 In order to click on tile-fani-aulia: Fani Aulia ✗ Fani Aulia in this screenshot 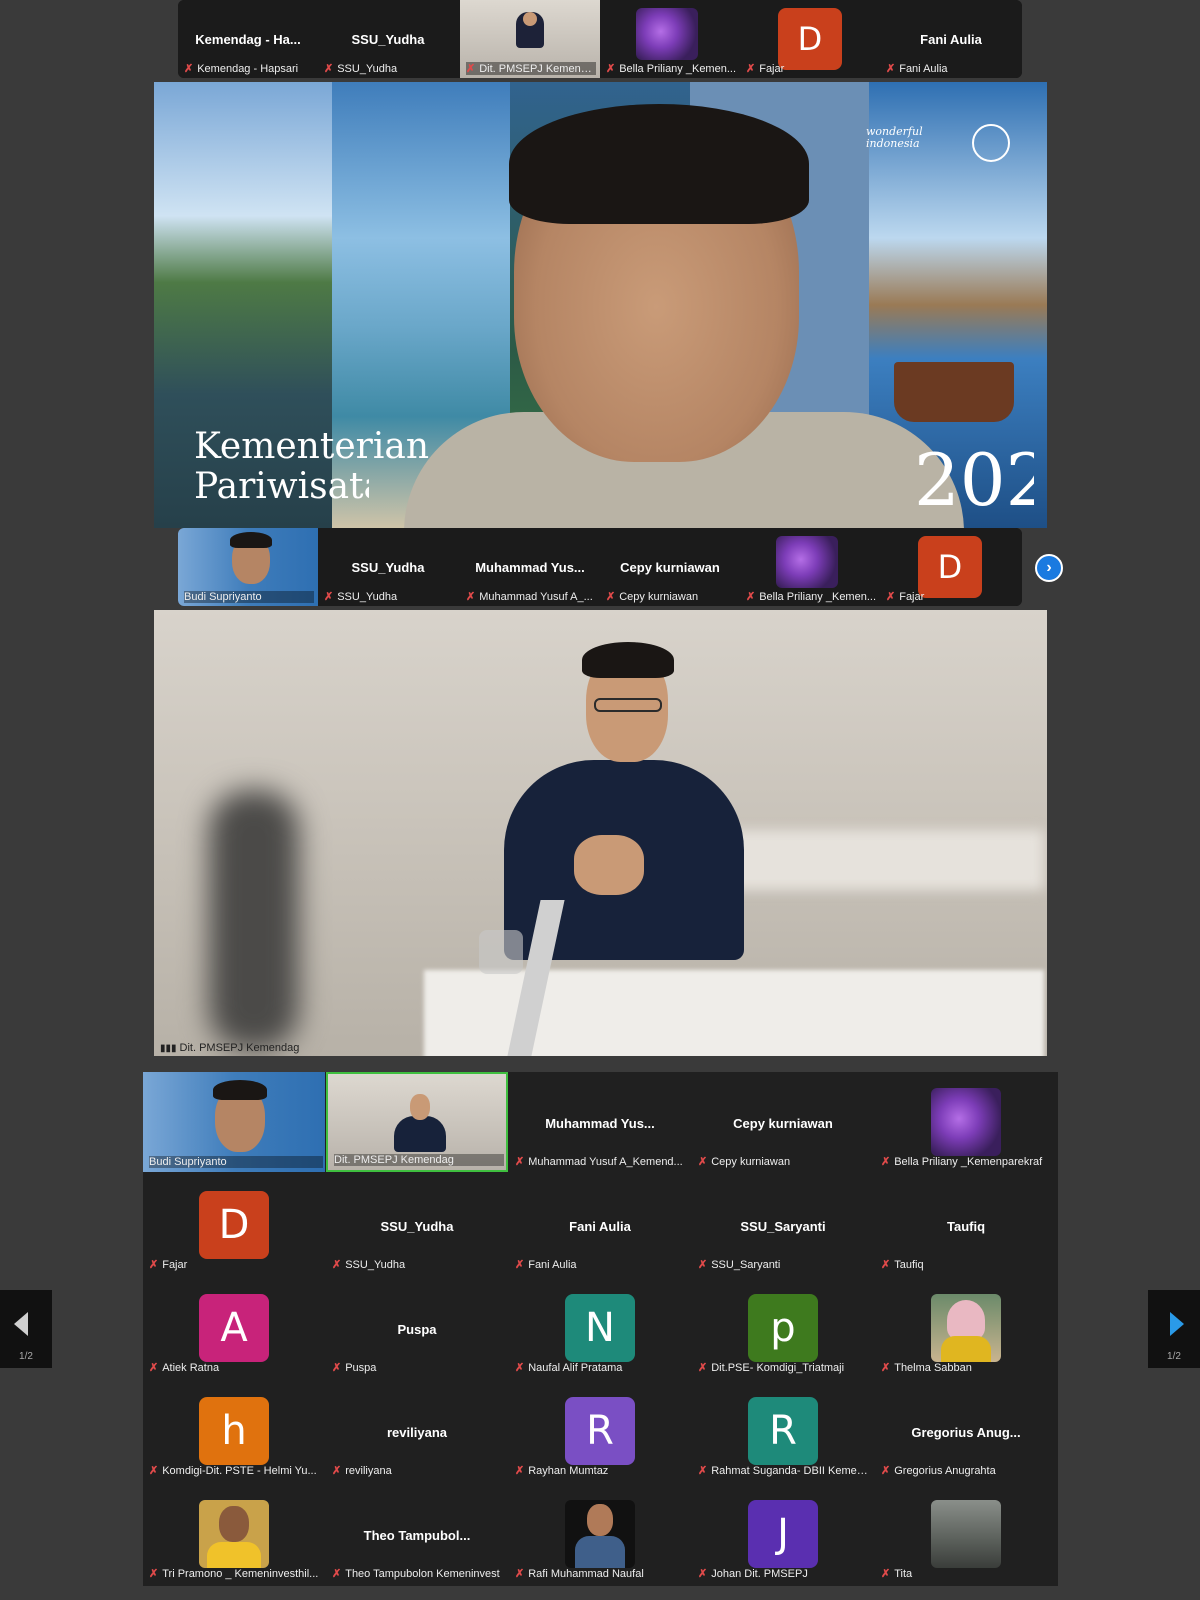, I will do `click(951, 39)`.